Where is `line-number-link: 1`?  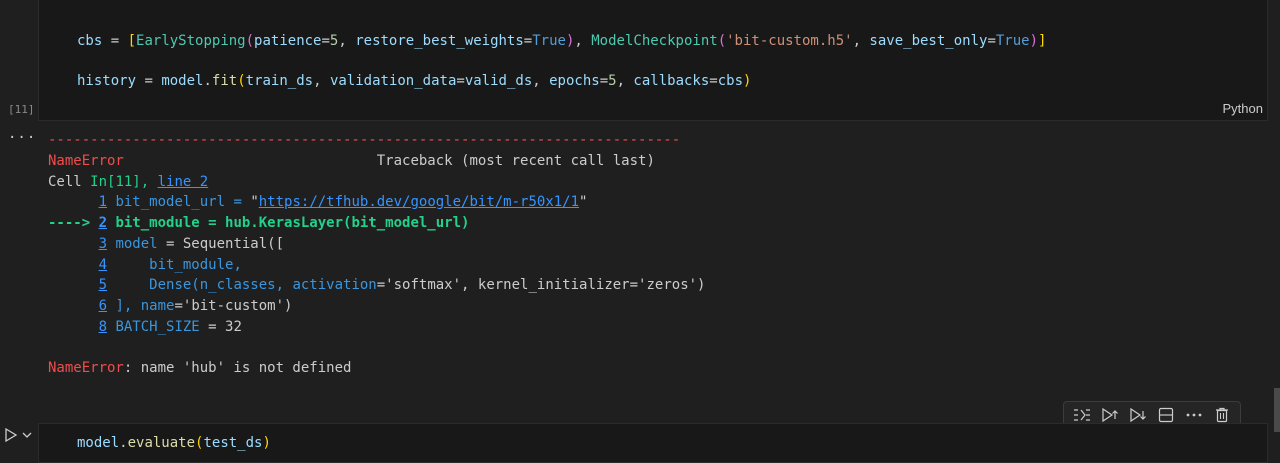
line-number-link: 1 is located at coordinates (103, 202).